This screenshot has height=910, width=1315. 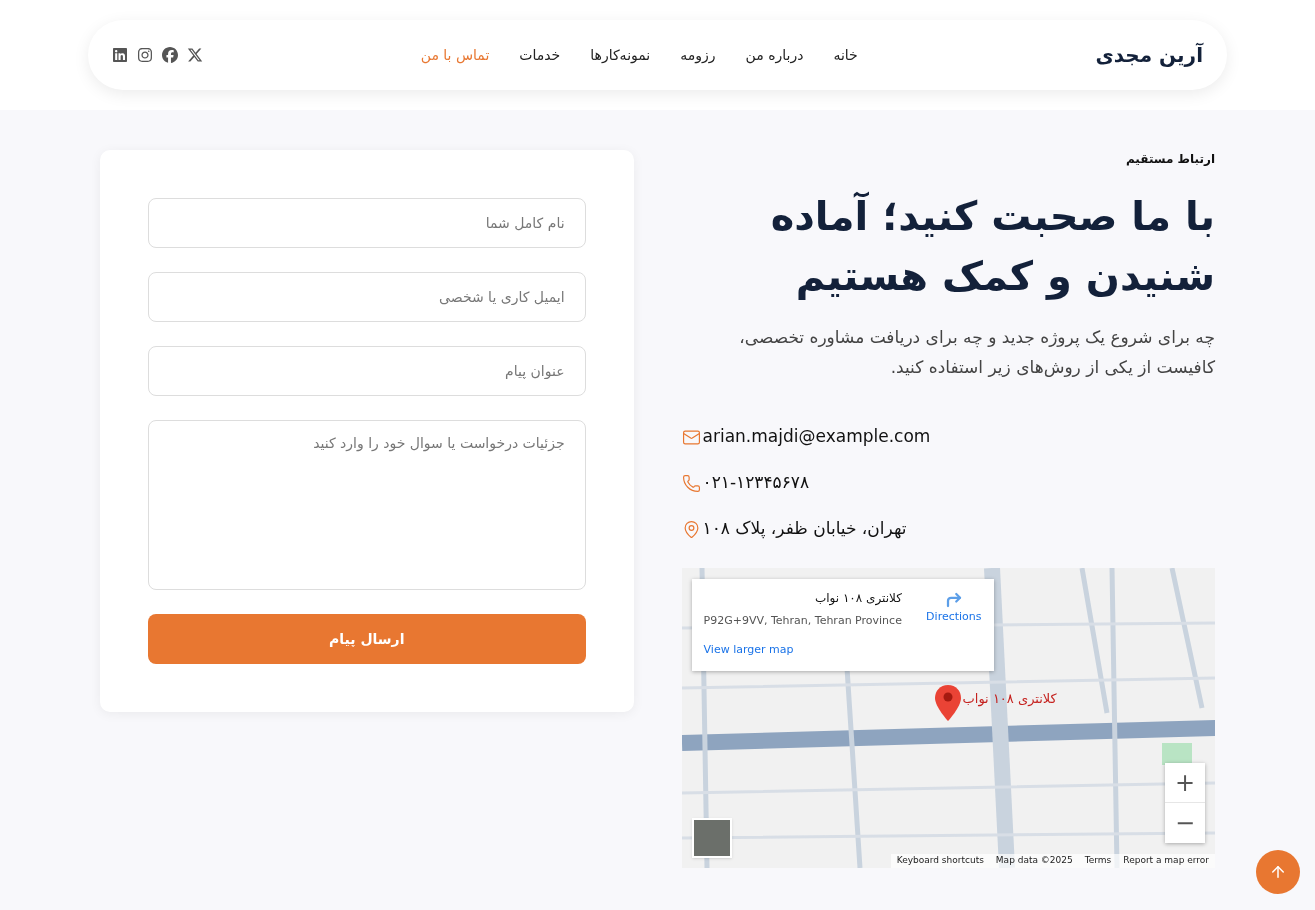 What do you see at coordinates (711, 838) in the screenshot?
I see `satellite-thumbnail` at bounding box center [711, 838].